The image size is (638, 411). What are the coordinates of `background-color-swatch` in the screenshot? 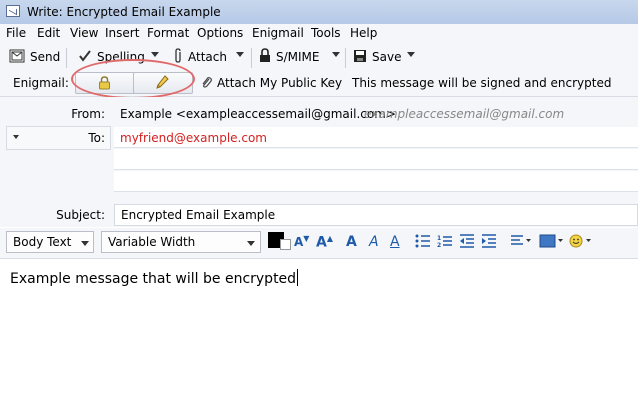 It's located at (285, 244).